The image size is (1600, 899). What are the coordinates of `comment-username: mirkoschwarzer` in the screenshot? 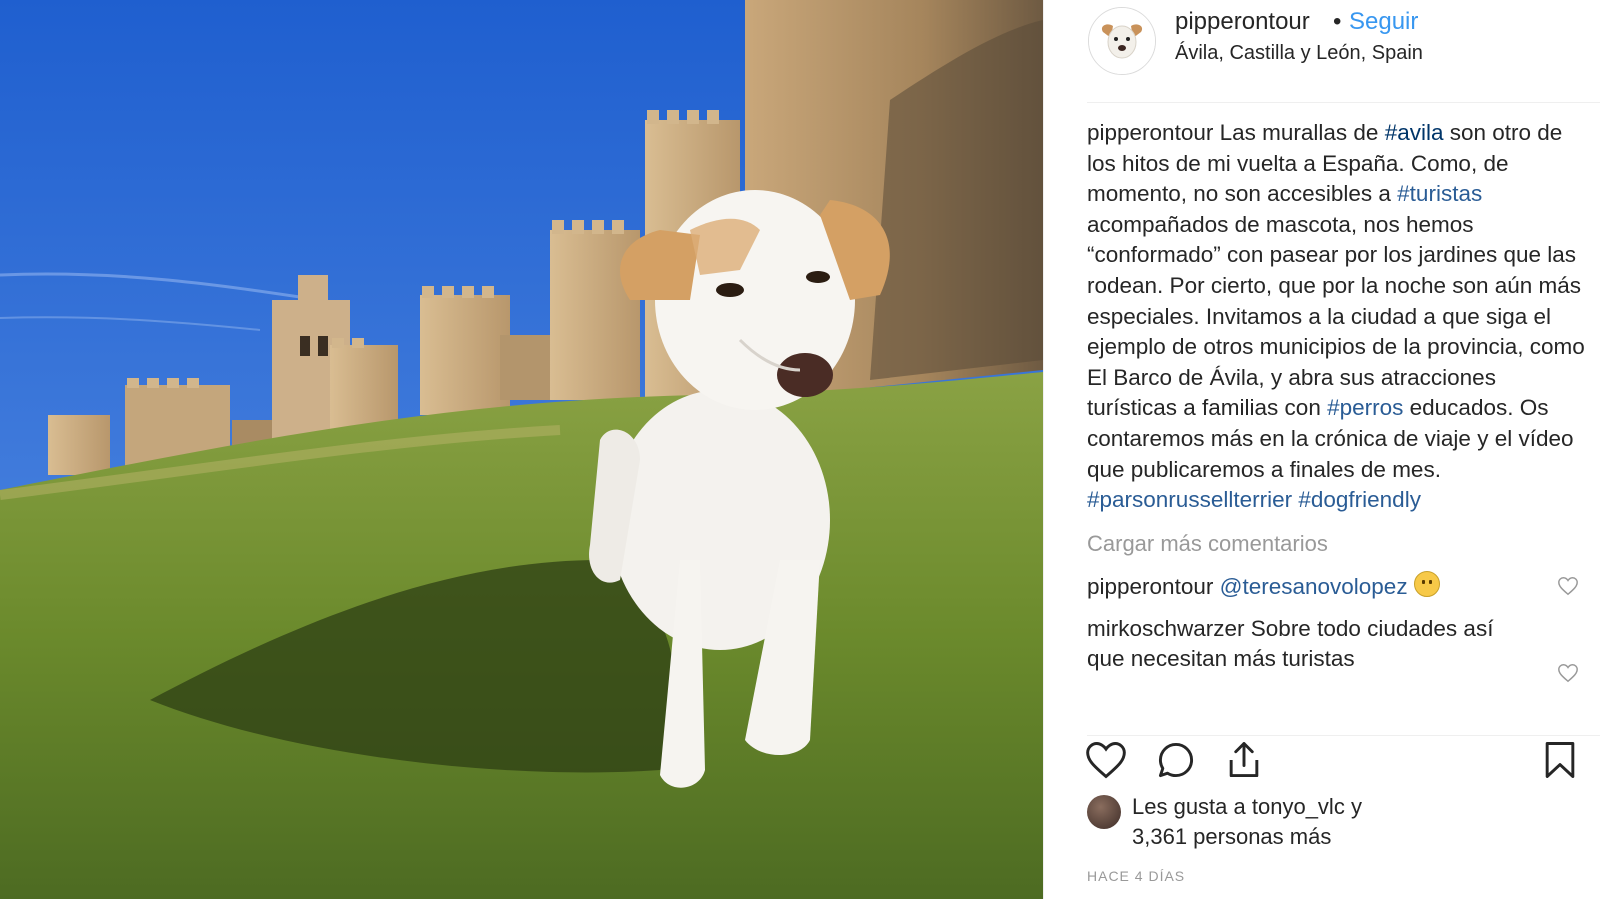 It's located at (1166, 628).